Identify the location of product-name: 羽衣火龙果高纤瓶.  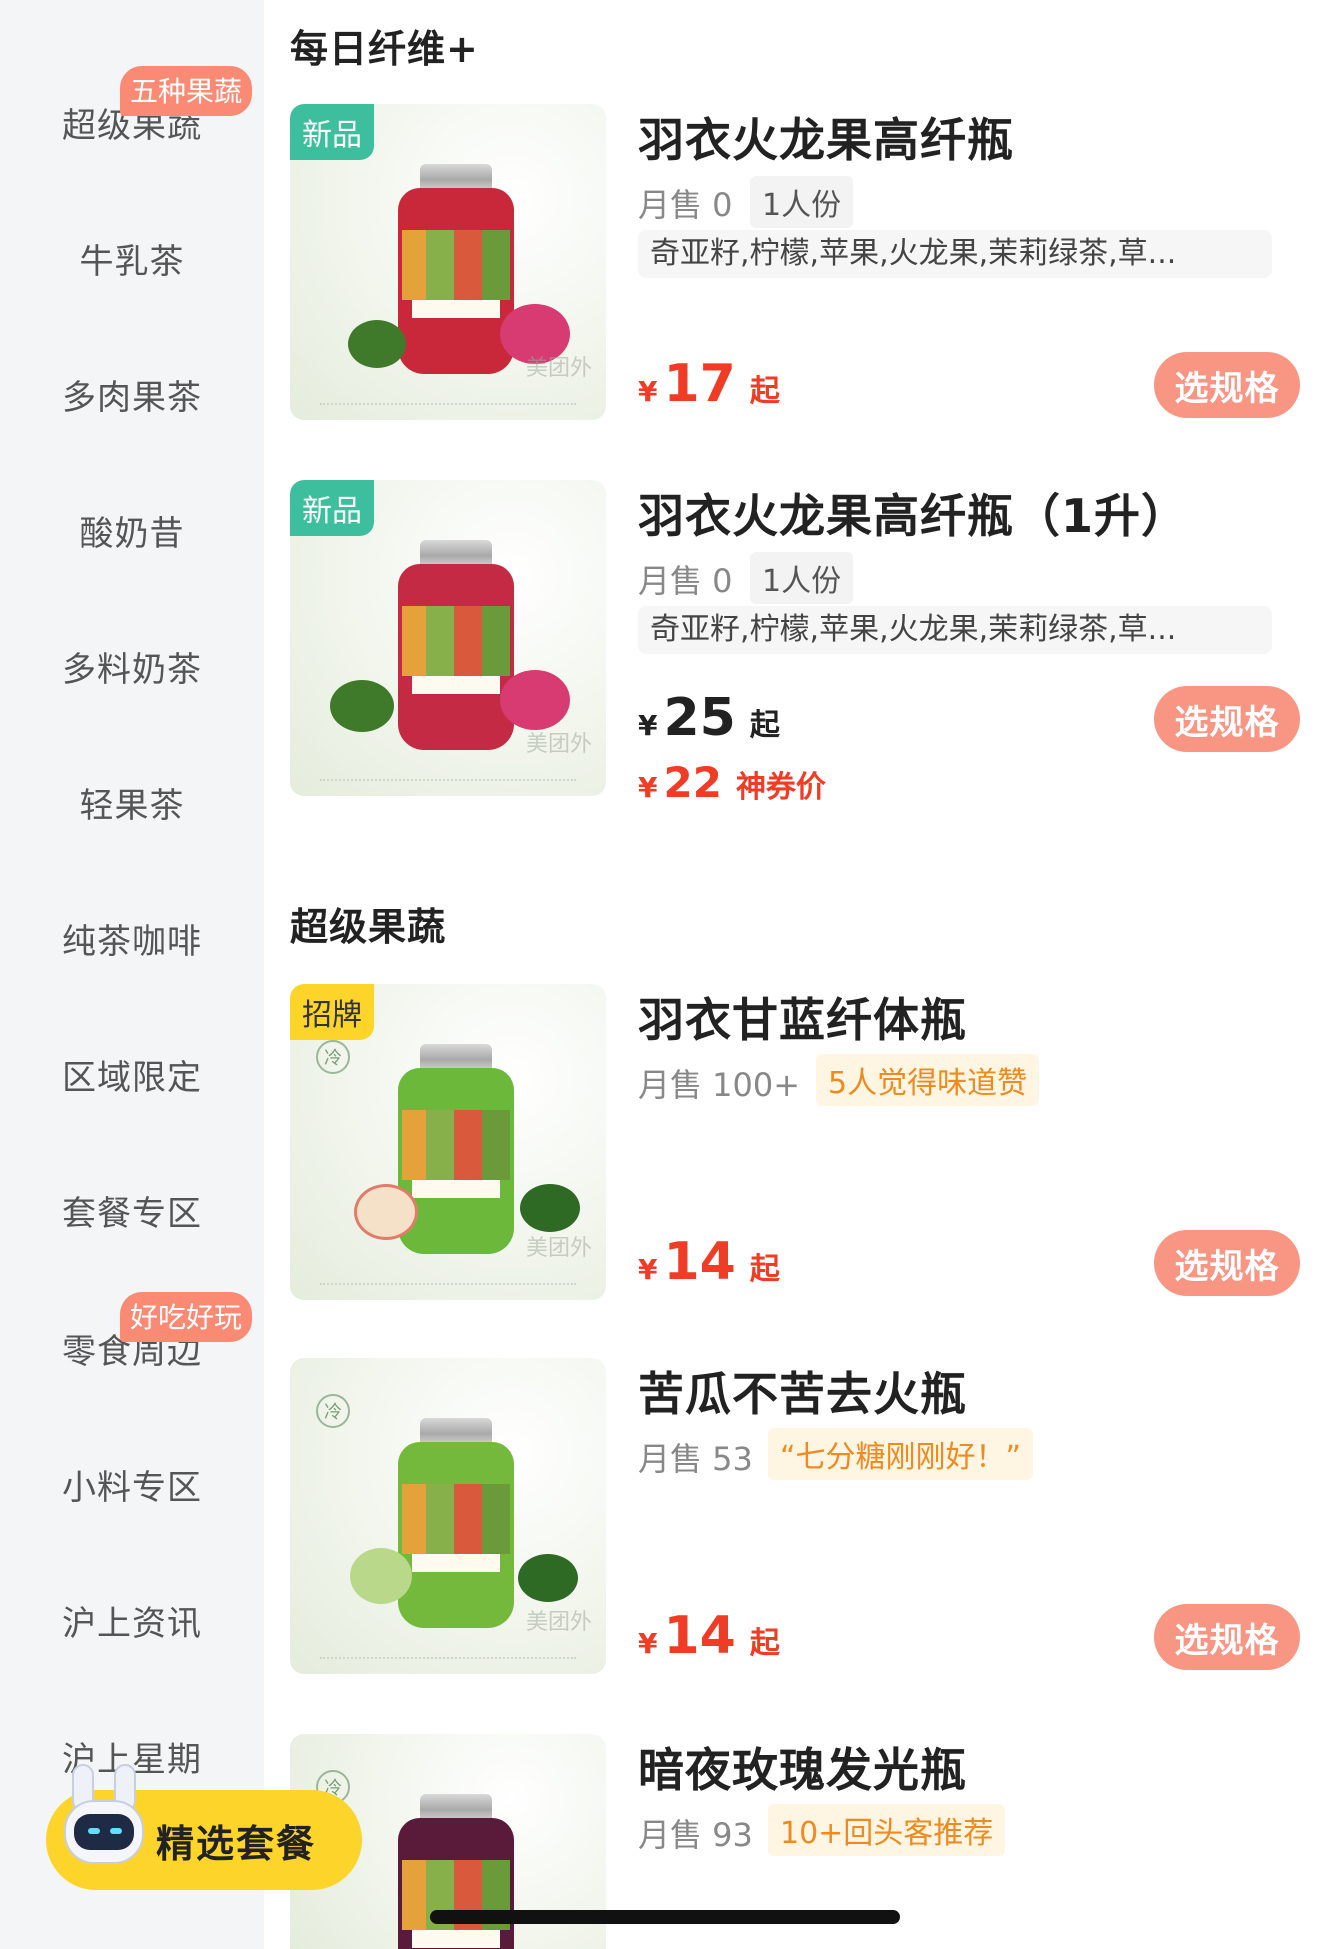
(826, 140).